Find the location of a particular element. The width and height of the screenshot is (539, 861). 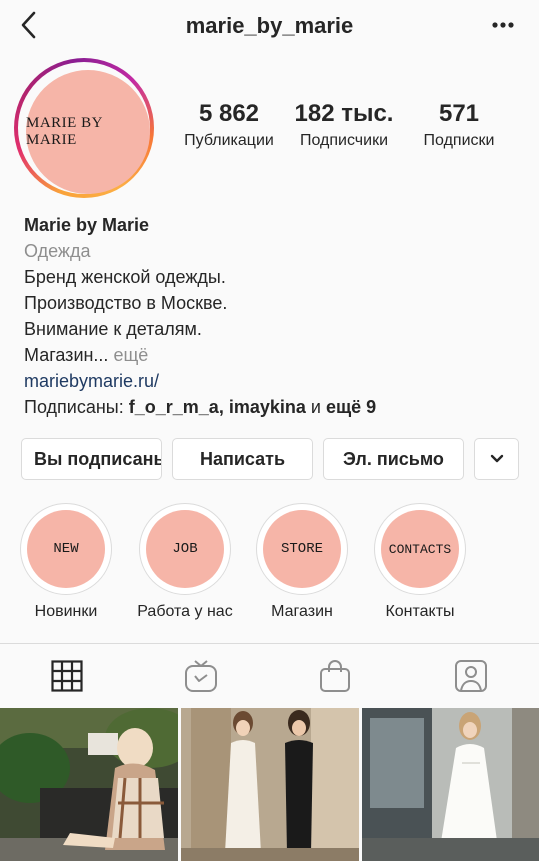

stat-posts-label: Публикации is located at coordinates (229, 140).